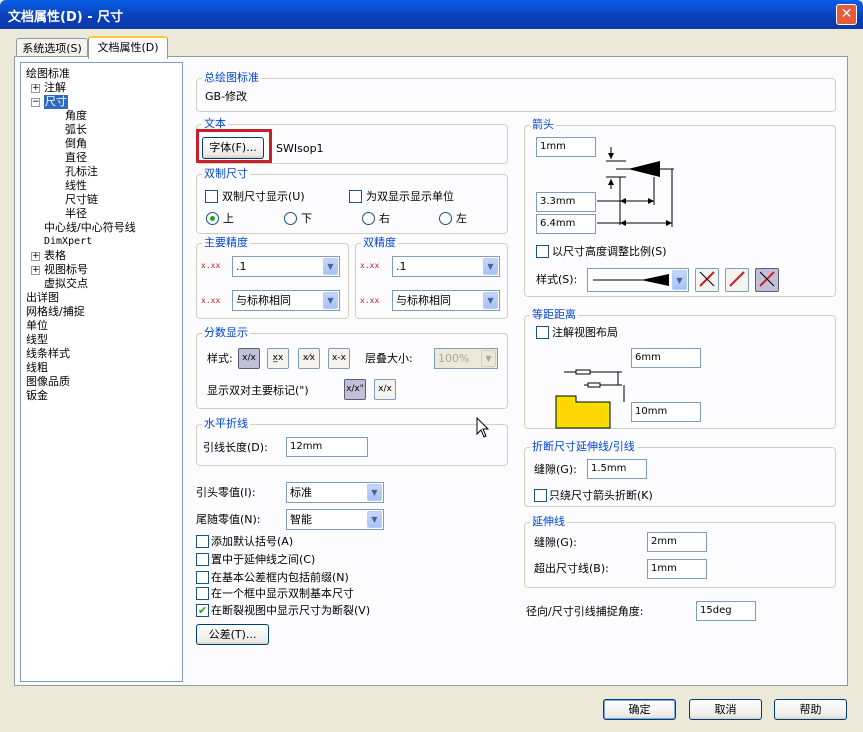 This screenshot has height=732, width=863. I want to click on radio-left-label: 左, so click(461, 218).